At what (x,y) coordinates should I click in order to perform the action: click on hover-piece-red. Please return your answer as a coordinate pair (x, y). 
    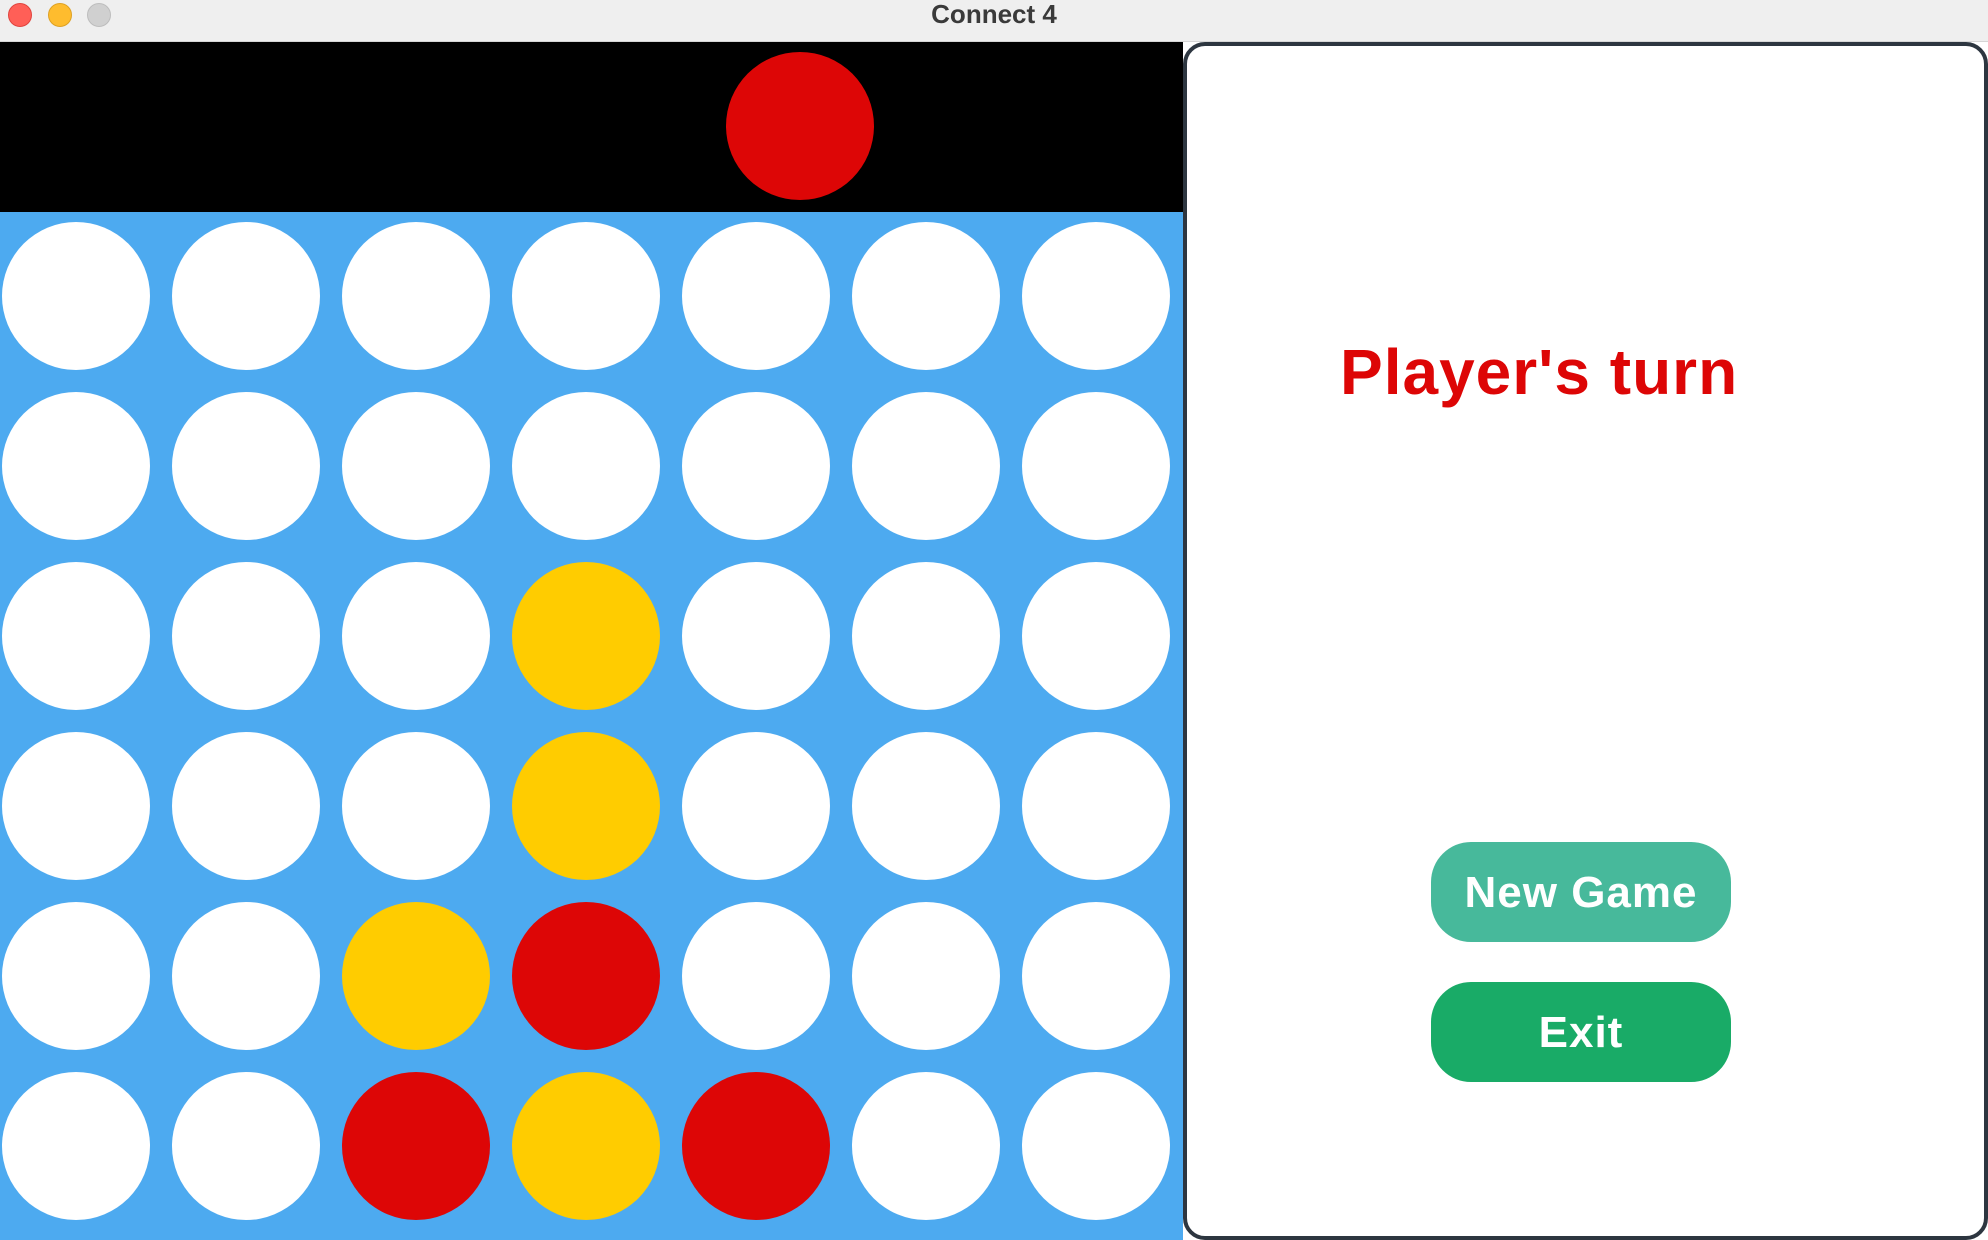
    Looking at the image, I should click on (800, 126).